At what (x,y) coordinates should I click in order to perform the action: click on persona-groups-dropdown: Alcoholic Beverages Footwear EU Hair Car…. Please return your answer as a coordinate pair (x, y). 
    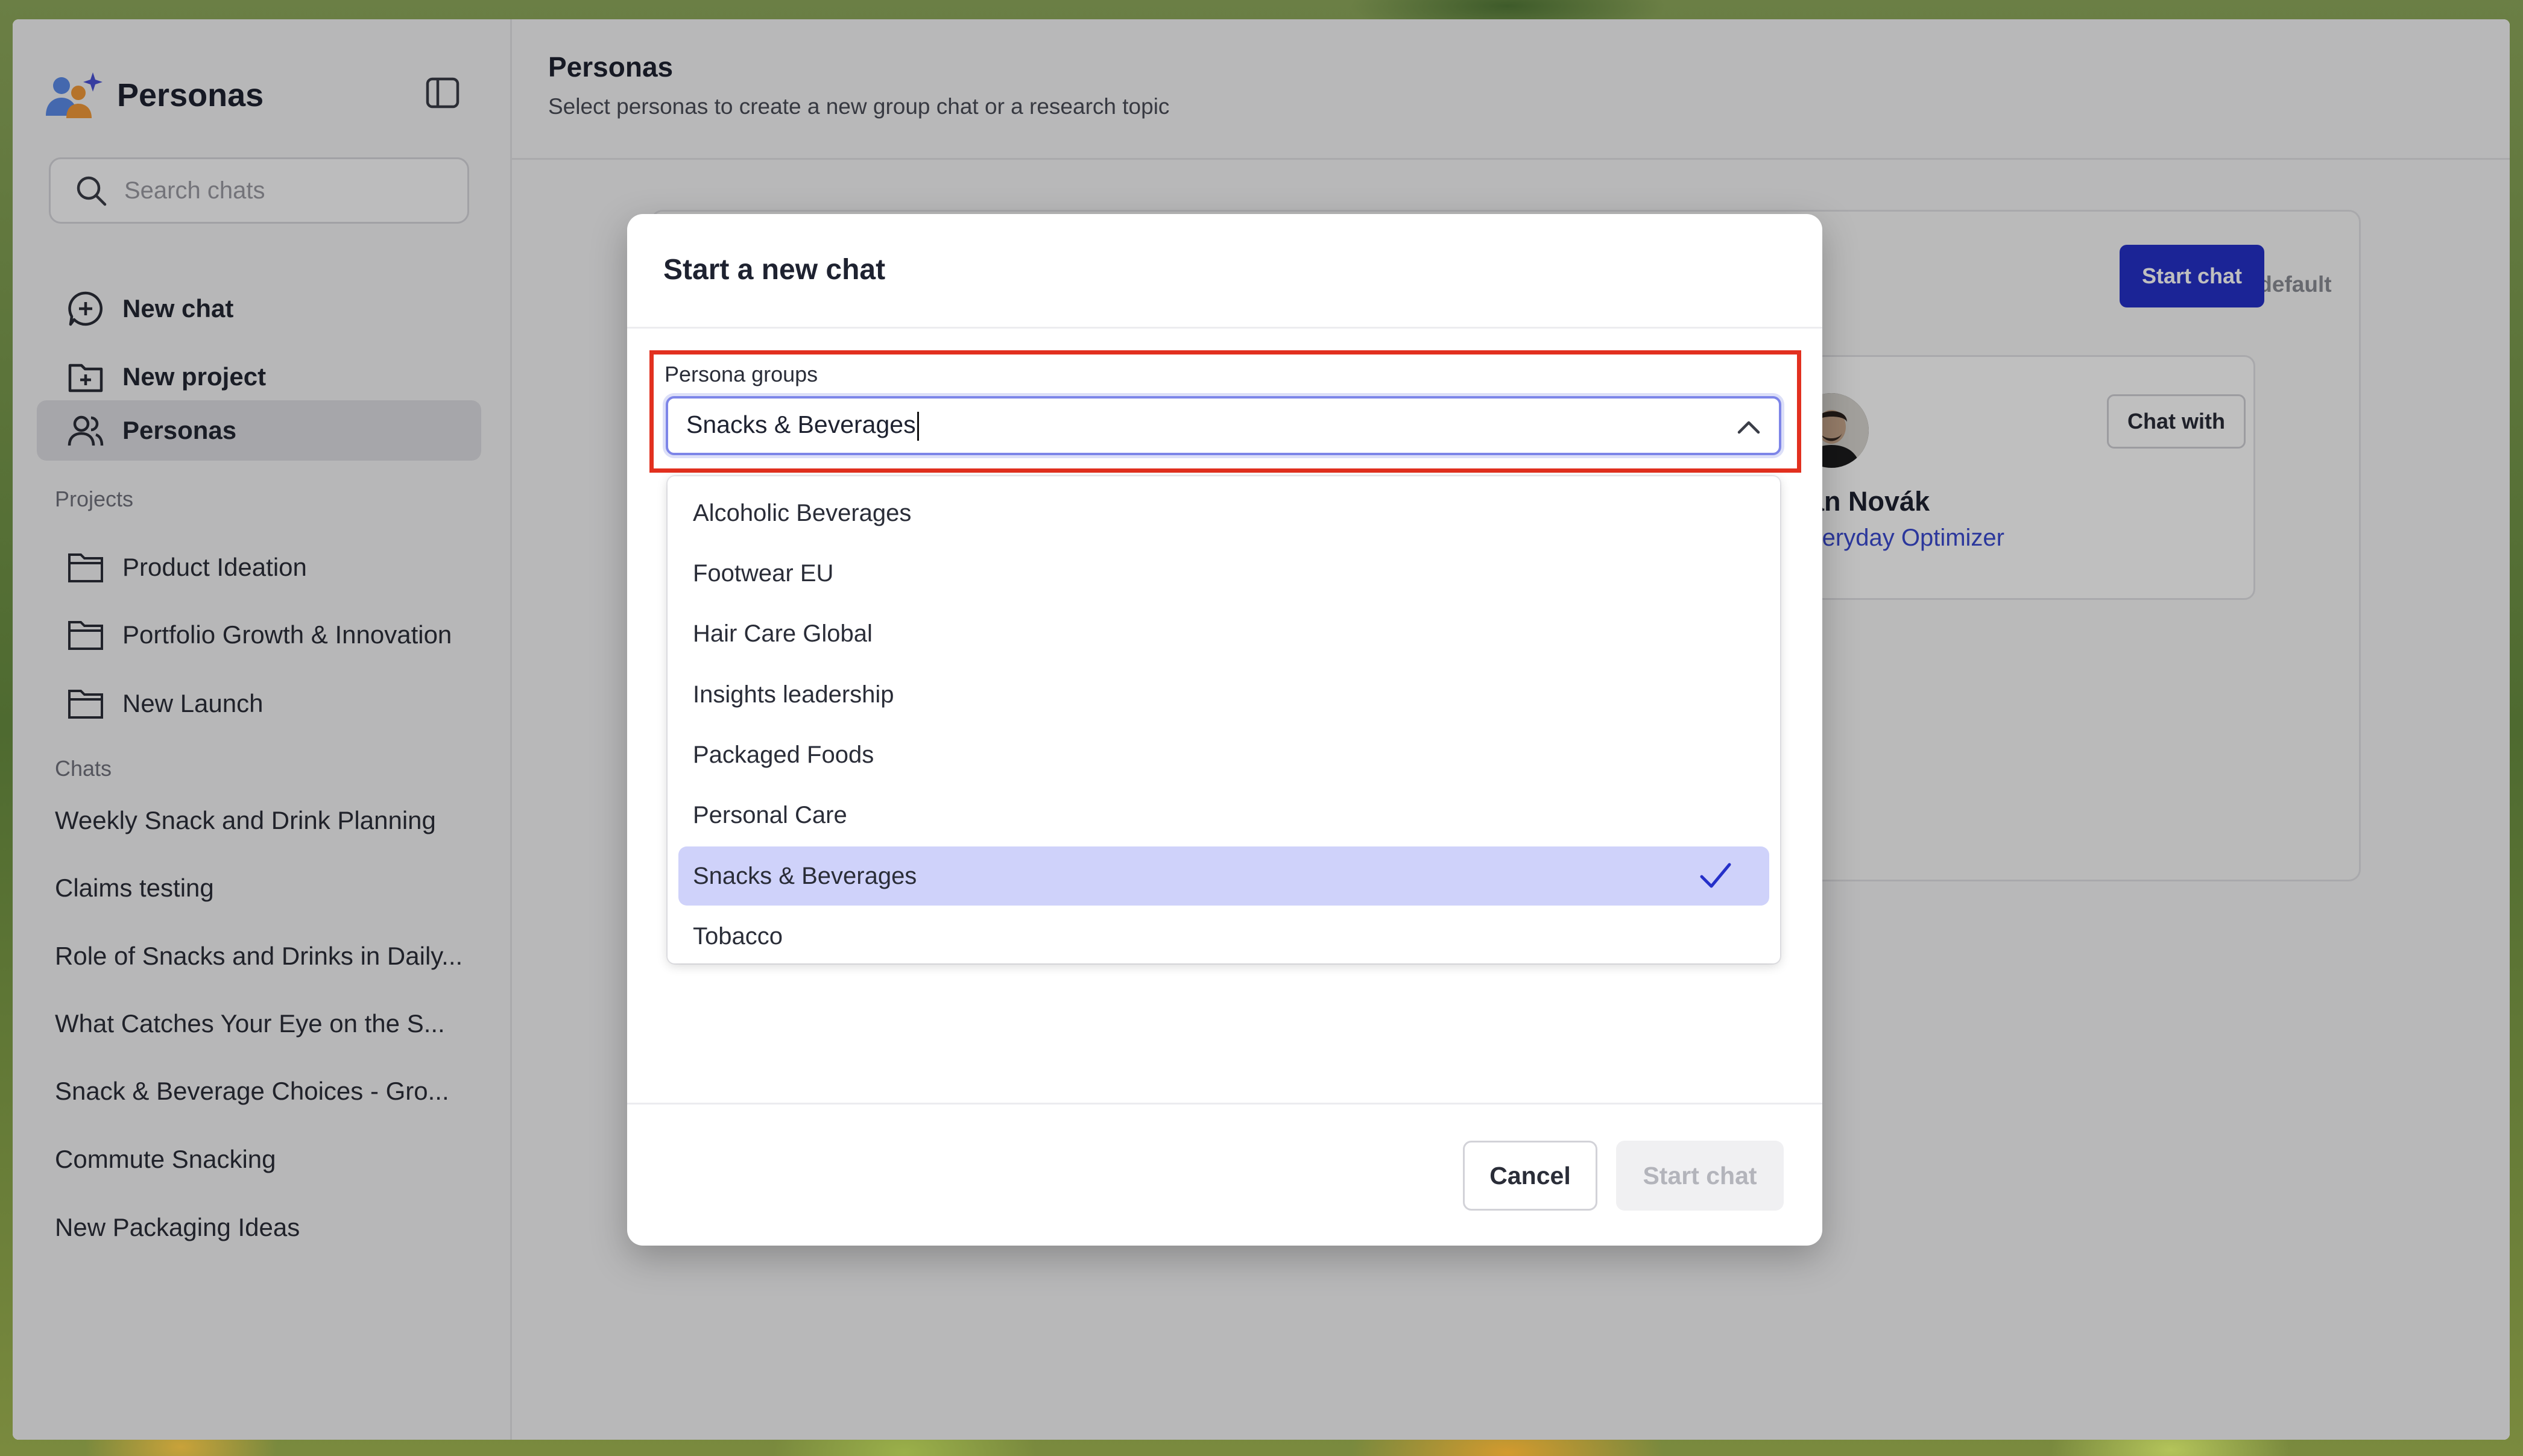
    Looking at the image, I should click on (1224, 720).